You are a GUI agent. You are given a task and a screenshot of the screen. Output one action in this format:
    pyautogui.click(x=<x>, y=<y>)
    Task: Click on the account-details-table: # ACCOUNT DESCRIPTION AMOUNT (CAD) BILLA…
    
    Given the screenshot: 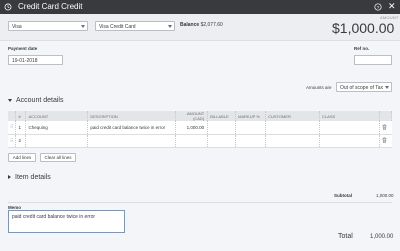 What is the action you would take?
    pyautogui.click(x=200, y=129)
    